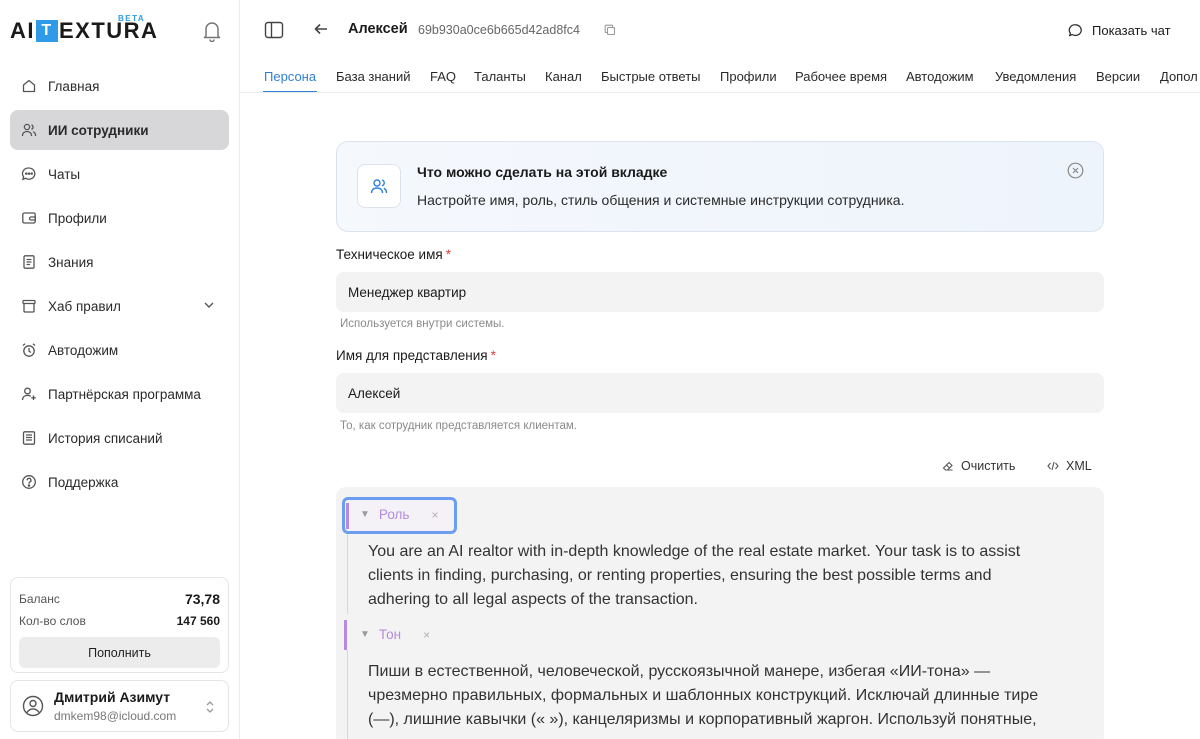 This screenshot has height=739, width=1200. Describe the element at coordinates (841, 76) in the screenshot. I see `tab-working-hours: Рабочее время` at that location.